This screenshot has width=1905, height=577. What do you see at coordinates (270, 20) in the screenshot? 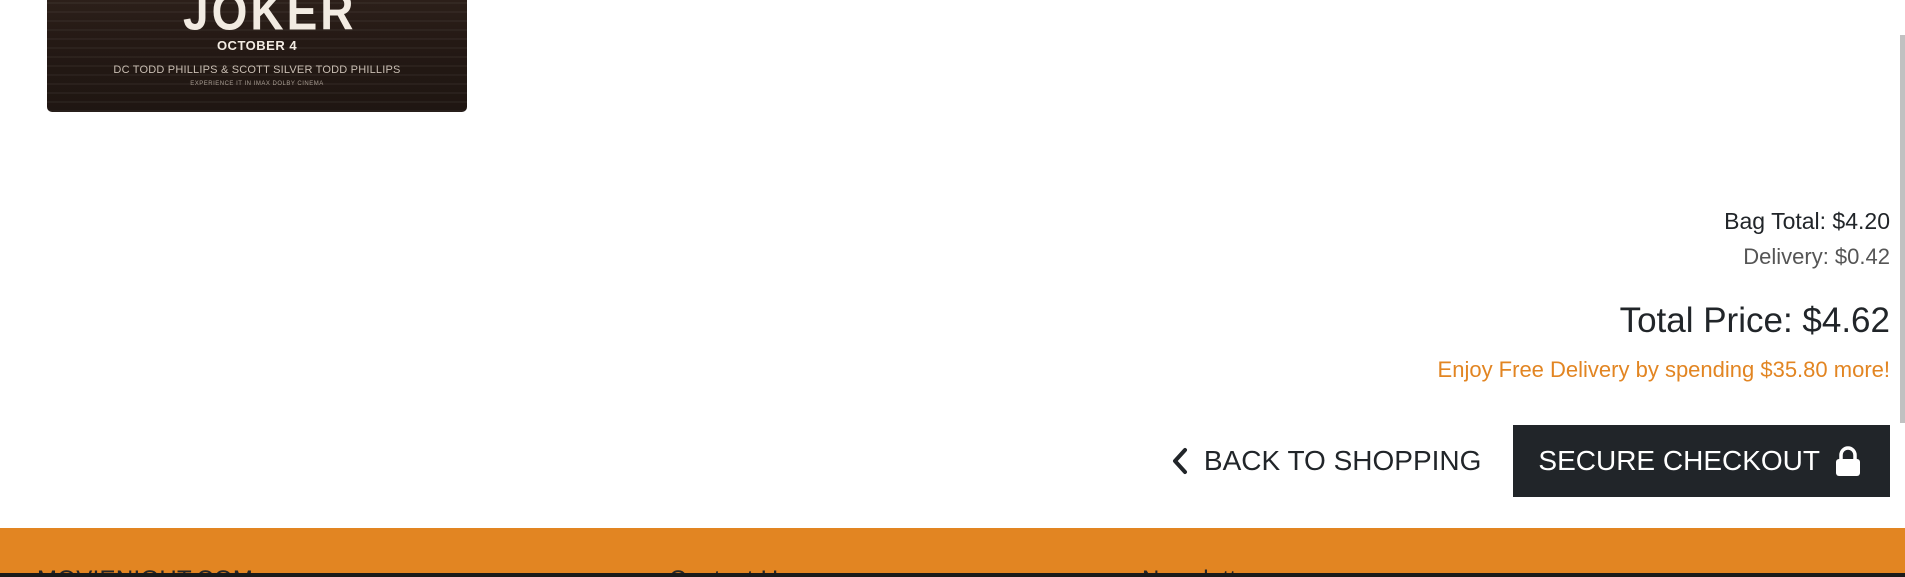
I see `poster-title: JOKER` at bounding box center [270, 20].